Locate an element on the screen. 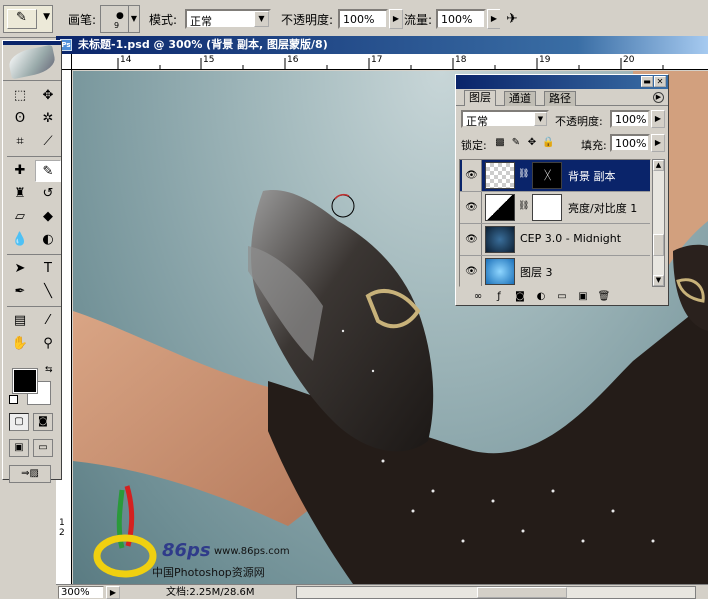  layer-row: 👁 图层 3 is located at coordinates (555, 271).